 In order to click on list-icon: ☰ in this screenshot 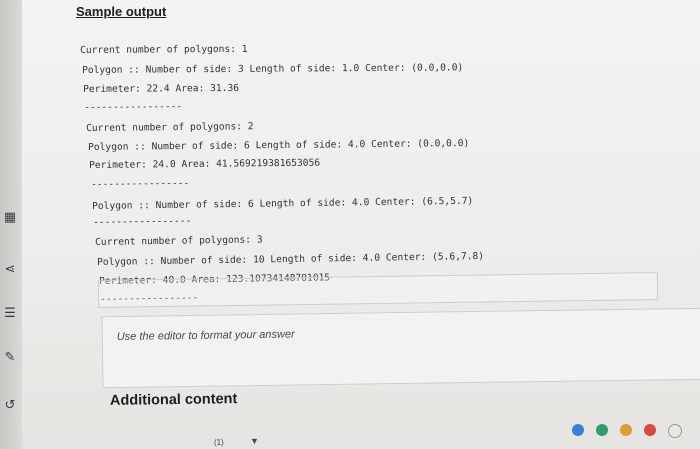, I will do `click(10, 314)`.